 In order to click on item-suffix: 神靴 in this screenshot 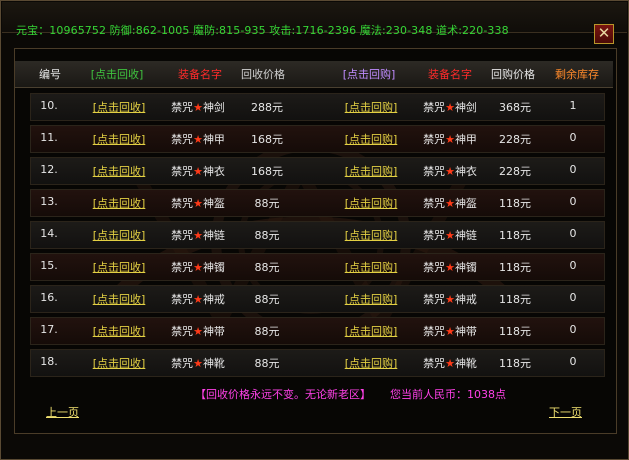, I will do `click(213, 363)`.